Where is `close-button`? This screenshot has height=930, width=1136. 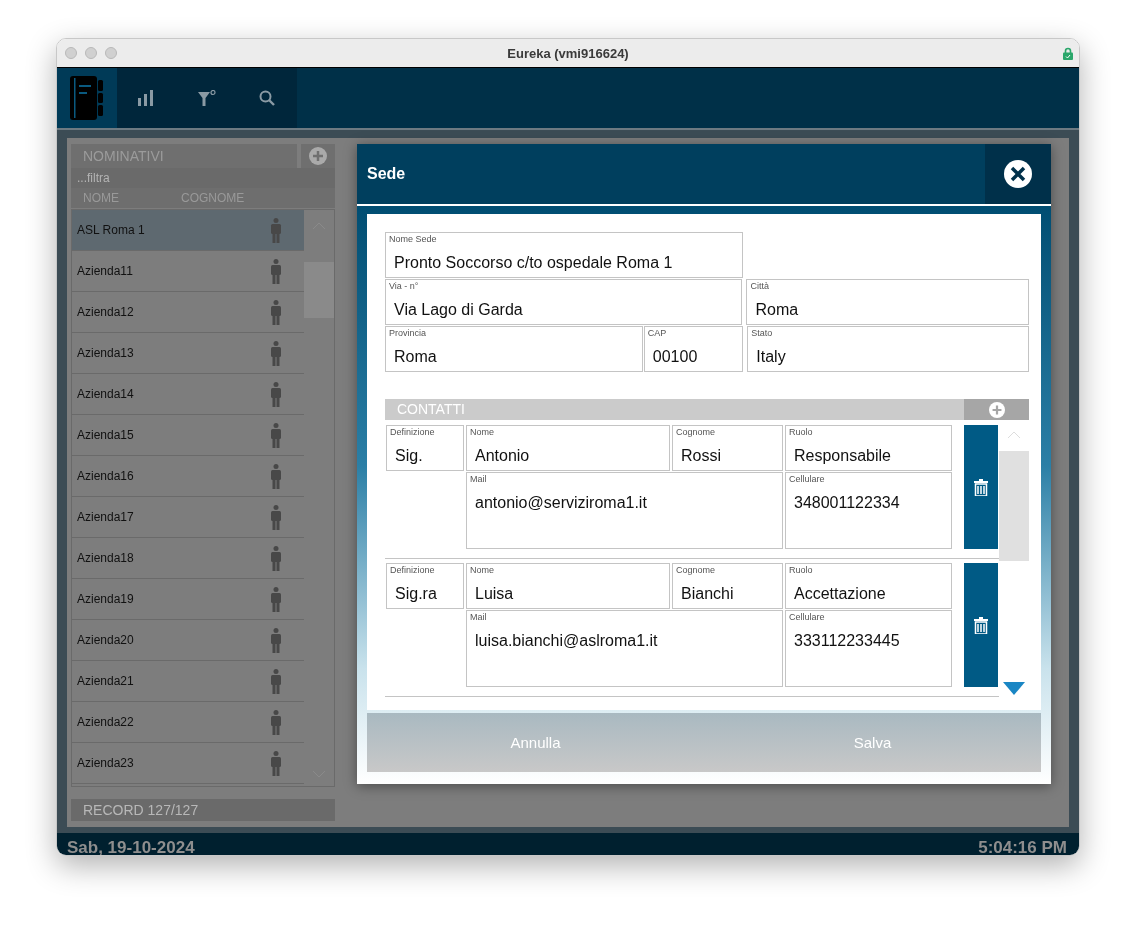
close-button is located at coordinates (1018, 174).